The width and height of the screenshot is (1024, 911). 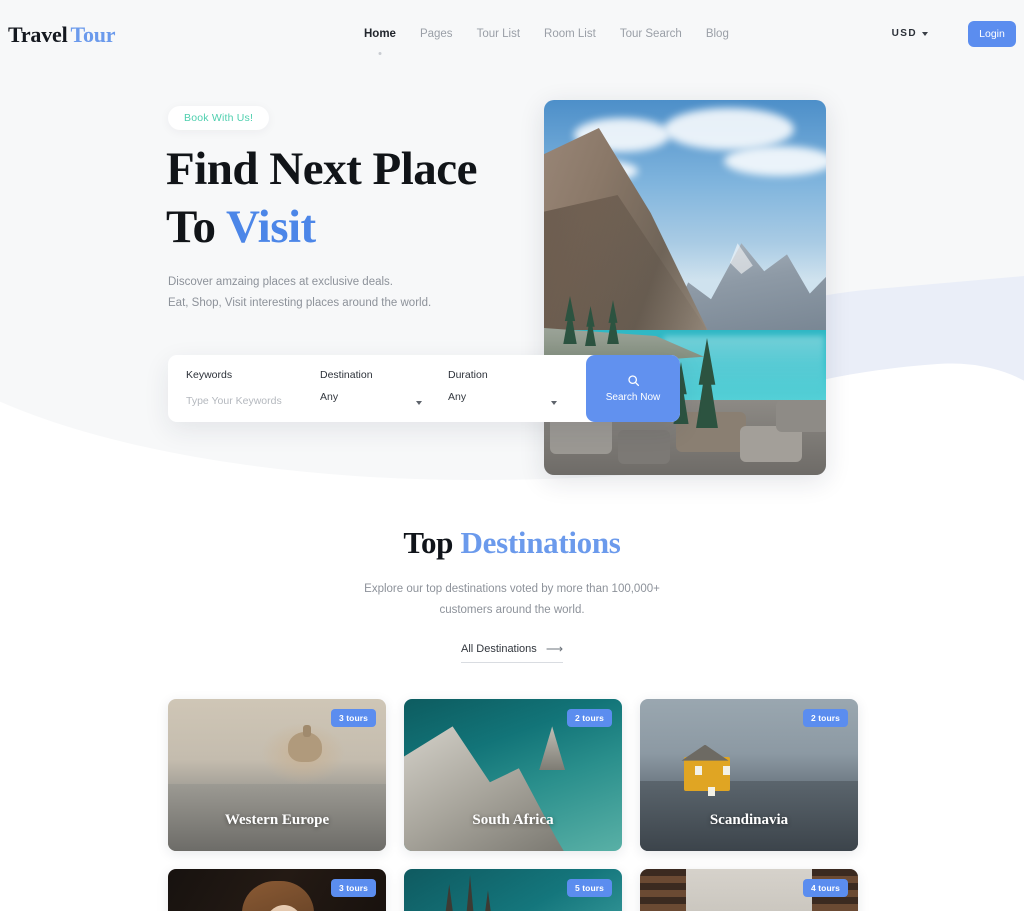 What do you see at coordinates (512, 610) in the screenshot?
I see `destinations-description-line2: customers around the world.` at bounding box center [512, 610].